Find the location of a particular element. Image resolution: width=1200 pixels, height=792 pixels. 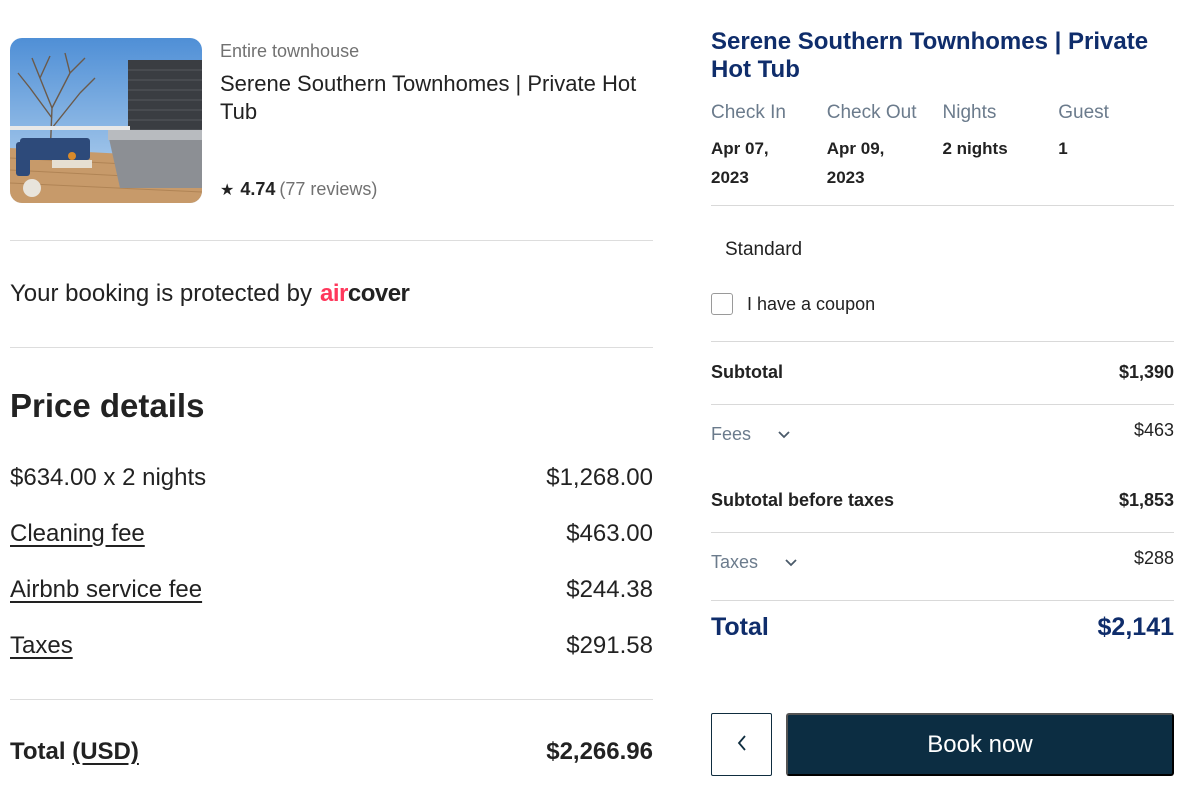

taxes-row: Taxes $288 is located at coordinates (942, 560).